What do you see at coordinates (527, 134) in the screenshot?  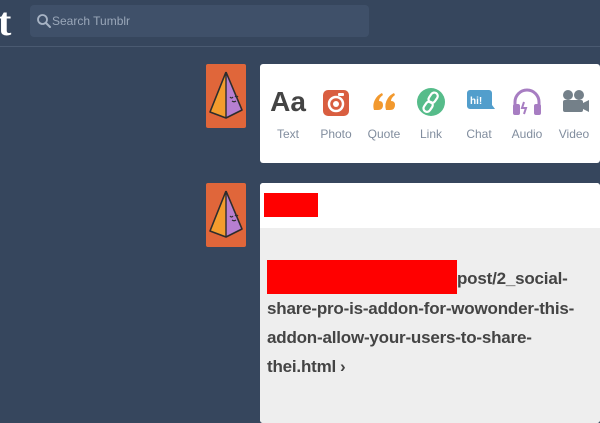 I see `post-type-label: Audio` at bounding box center [527, 134].